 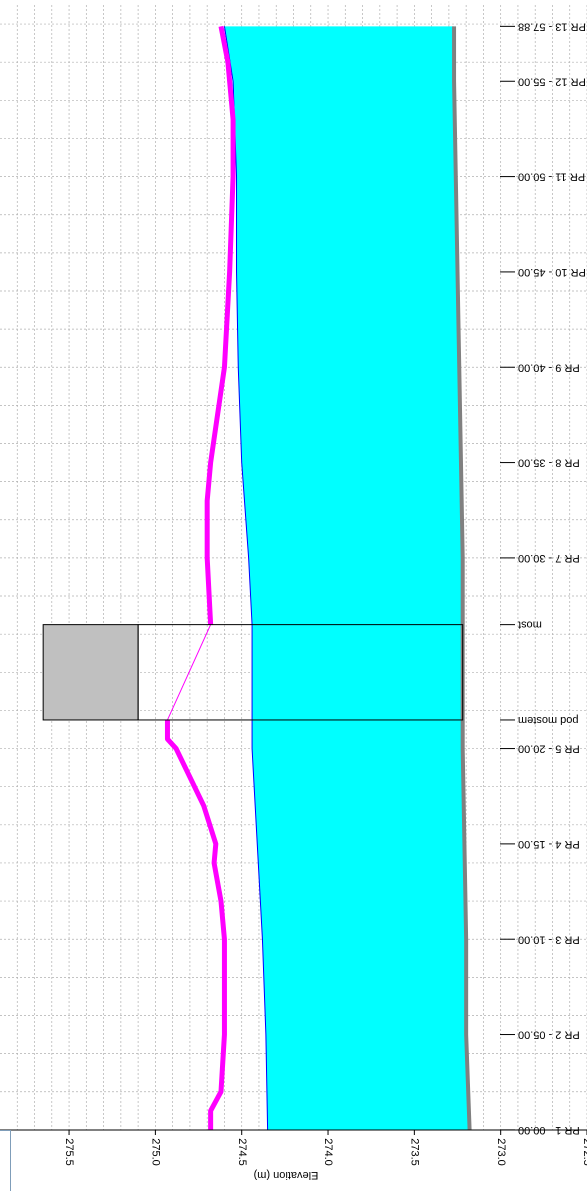 I want to click on station-label: PR 10 - 45.00, so click(x=552, y=272).